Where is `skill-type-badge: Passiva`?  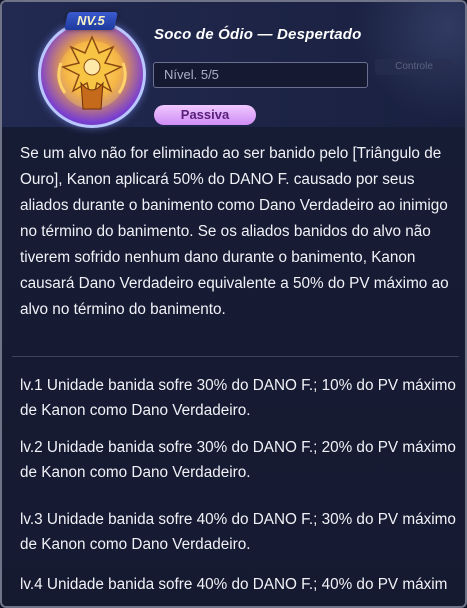
skill-type-badge: Passiva is located at coordinates (205, 115).